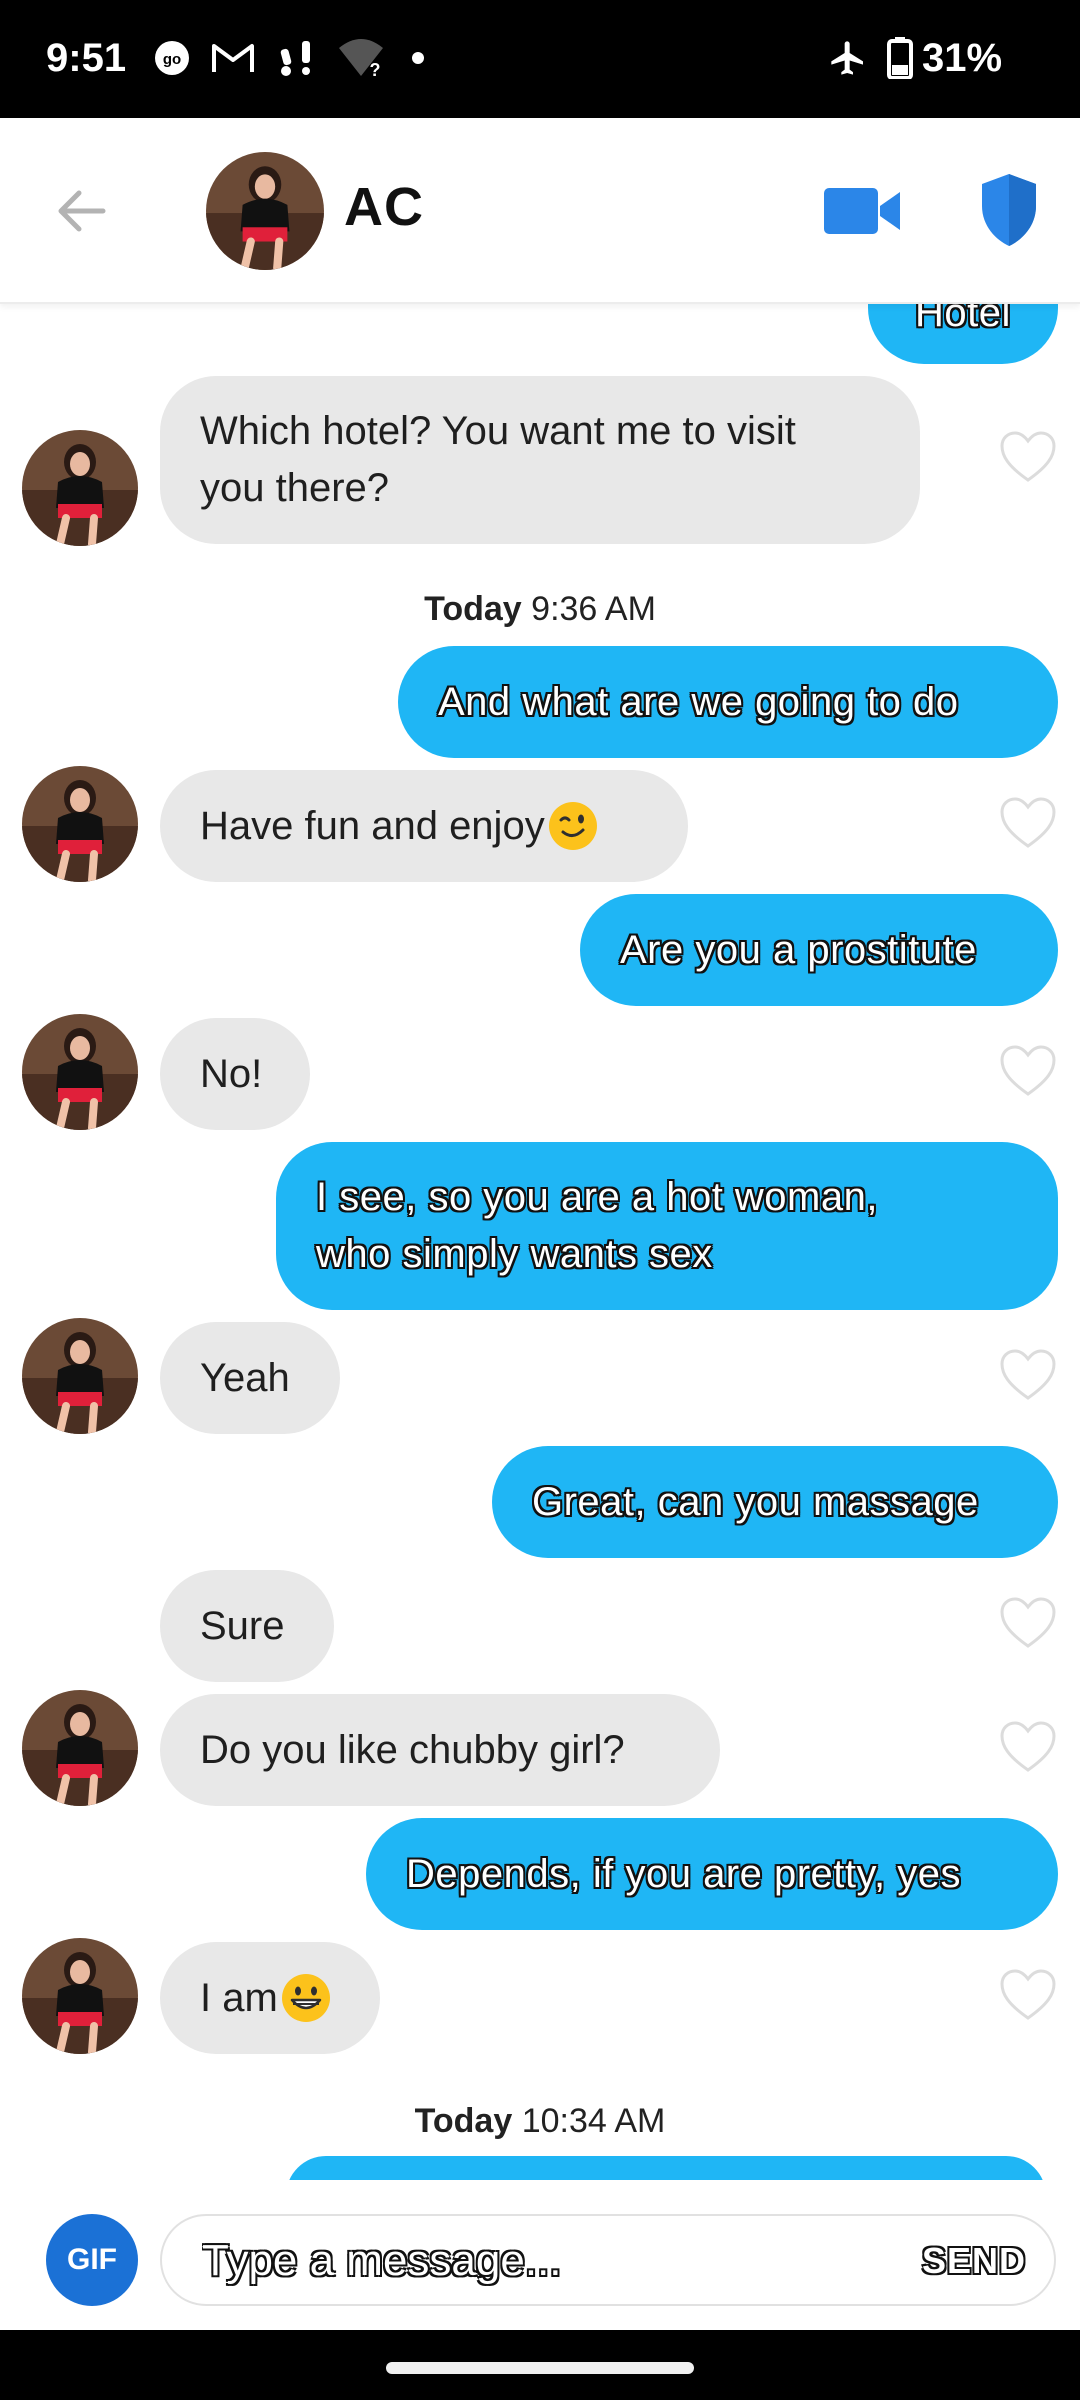 This screenshot has width=1080, height=2400. Describe the element at coordinates (593, 609) in the screenshot. I see `timestamp-time: 9:36 AM` at that location.